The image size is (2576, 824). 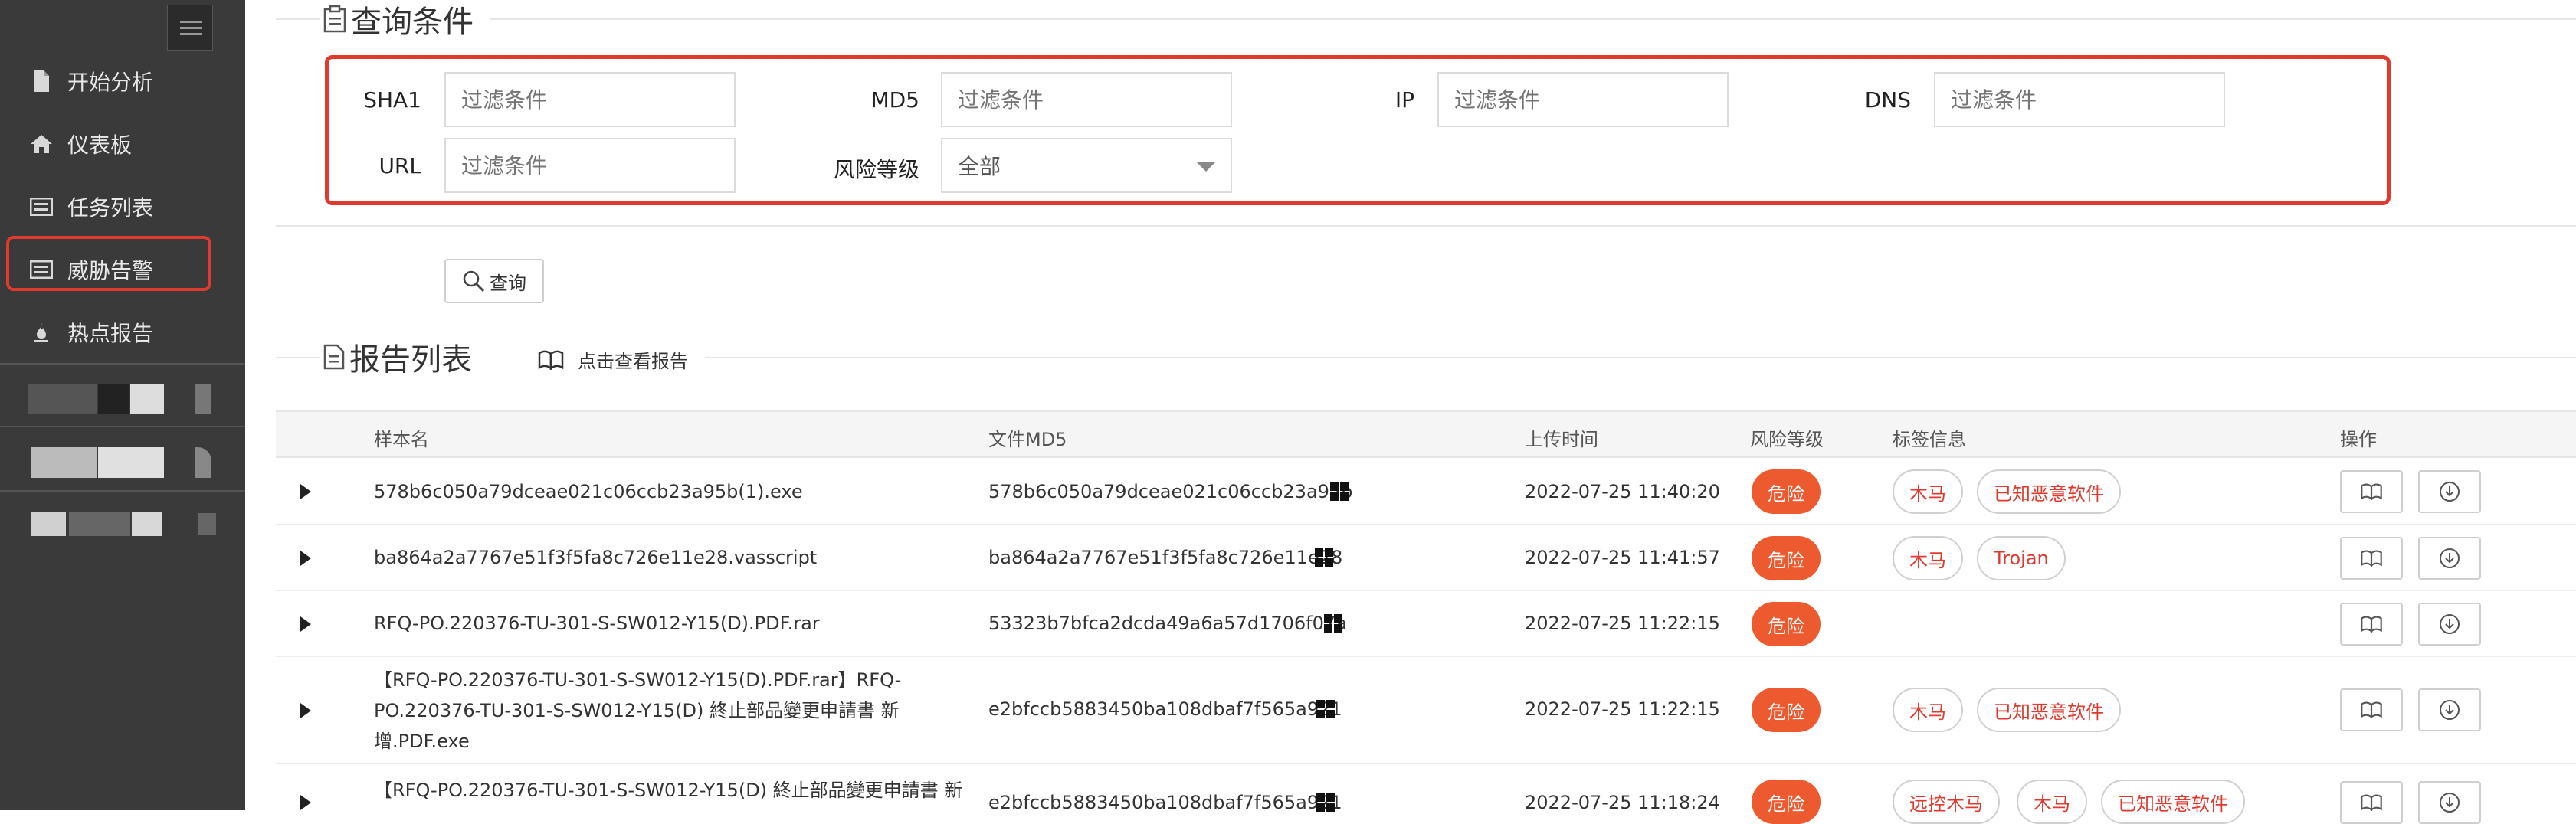 What do you see at coordinates (1028, 439) in the screenshot?
I see `column-header-md5: 文件MD5` at bounding box center [1028, 439].